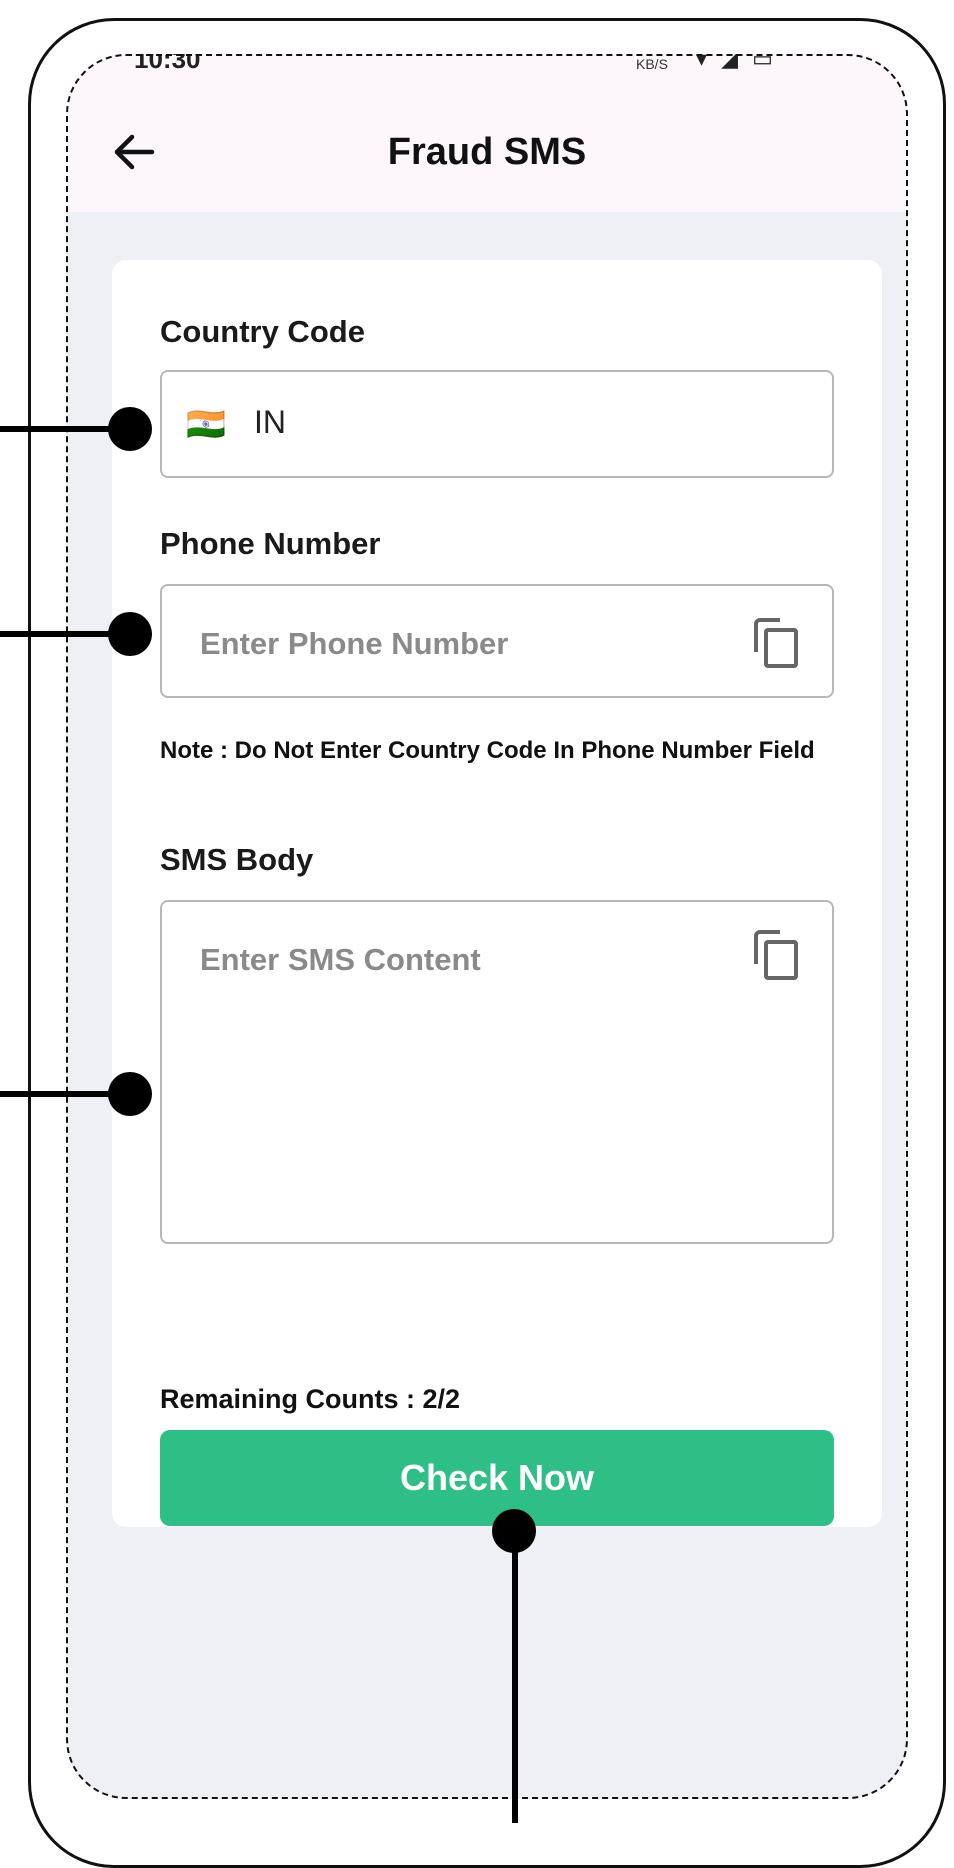  I want to click on check-now-button: Check Now, so click(497, 1478).